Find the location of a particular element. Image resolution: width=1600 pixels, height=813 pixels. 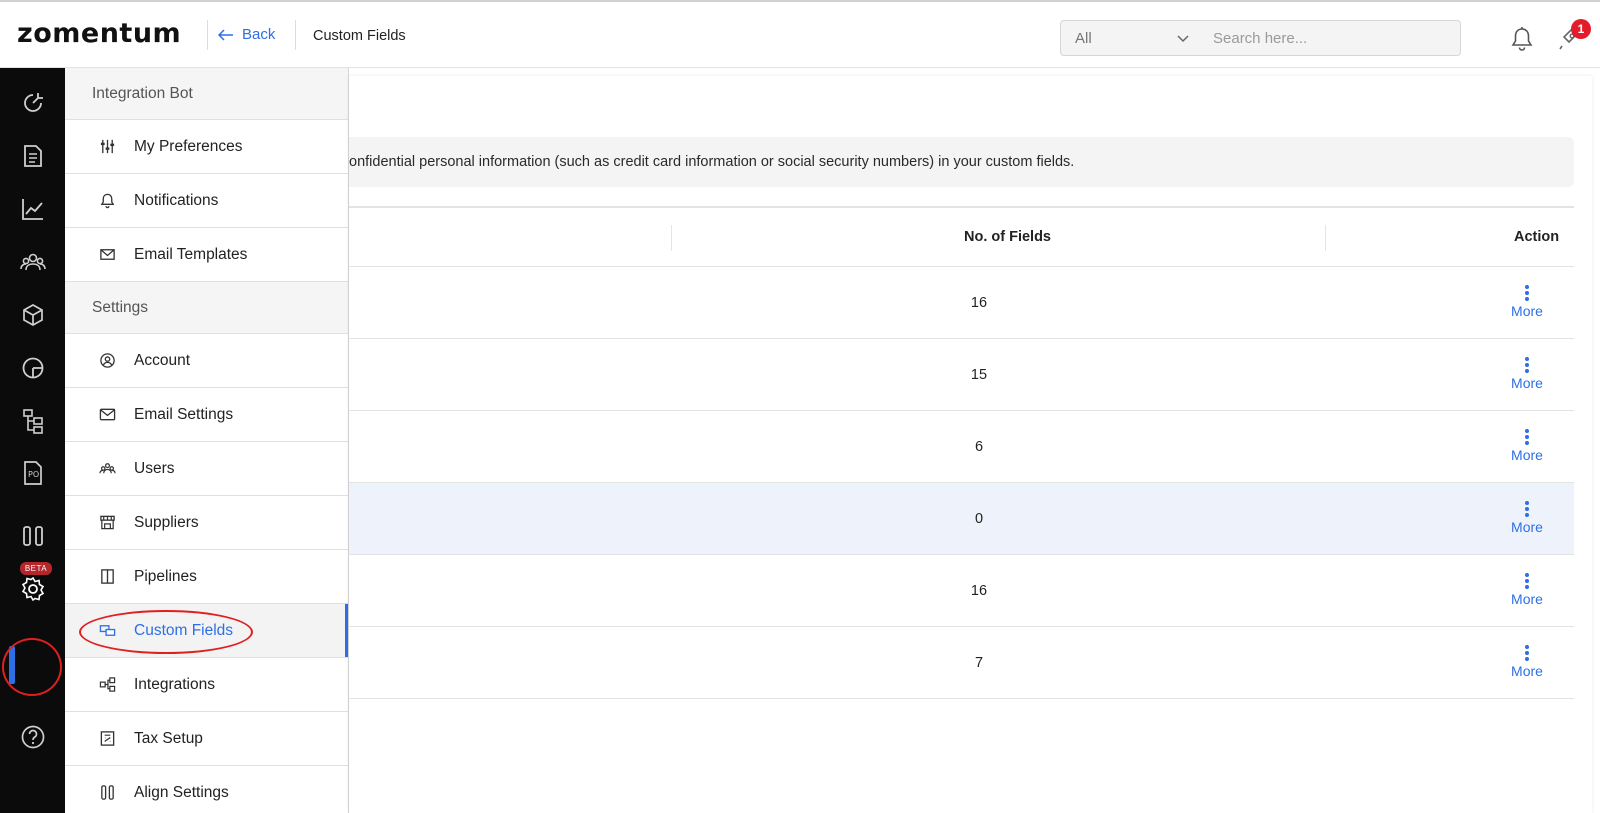

pipelines-icon is located at coordinates (33, 536).